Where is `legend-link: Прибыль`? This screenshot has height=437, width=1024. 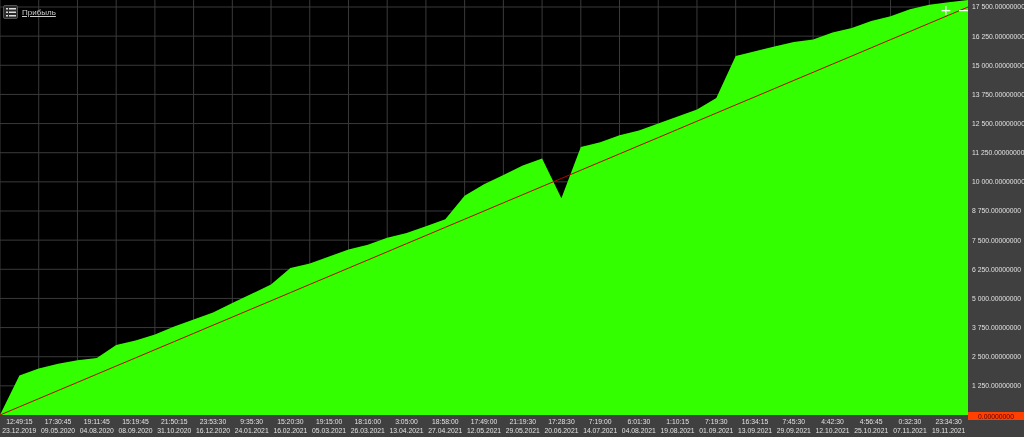
legend-link: Прибыль is located at coordinates (39, 12).